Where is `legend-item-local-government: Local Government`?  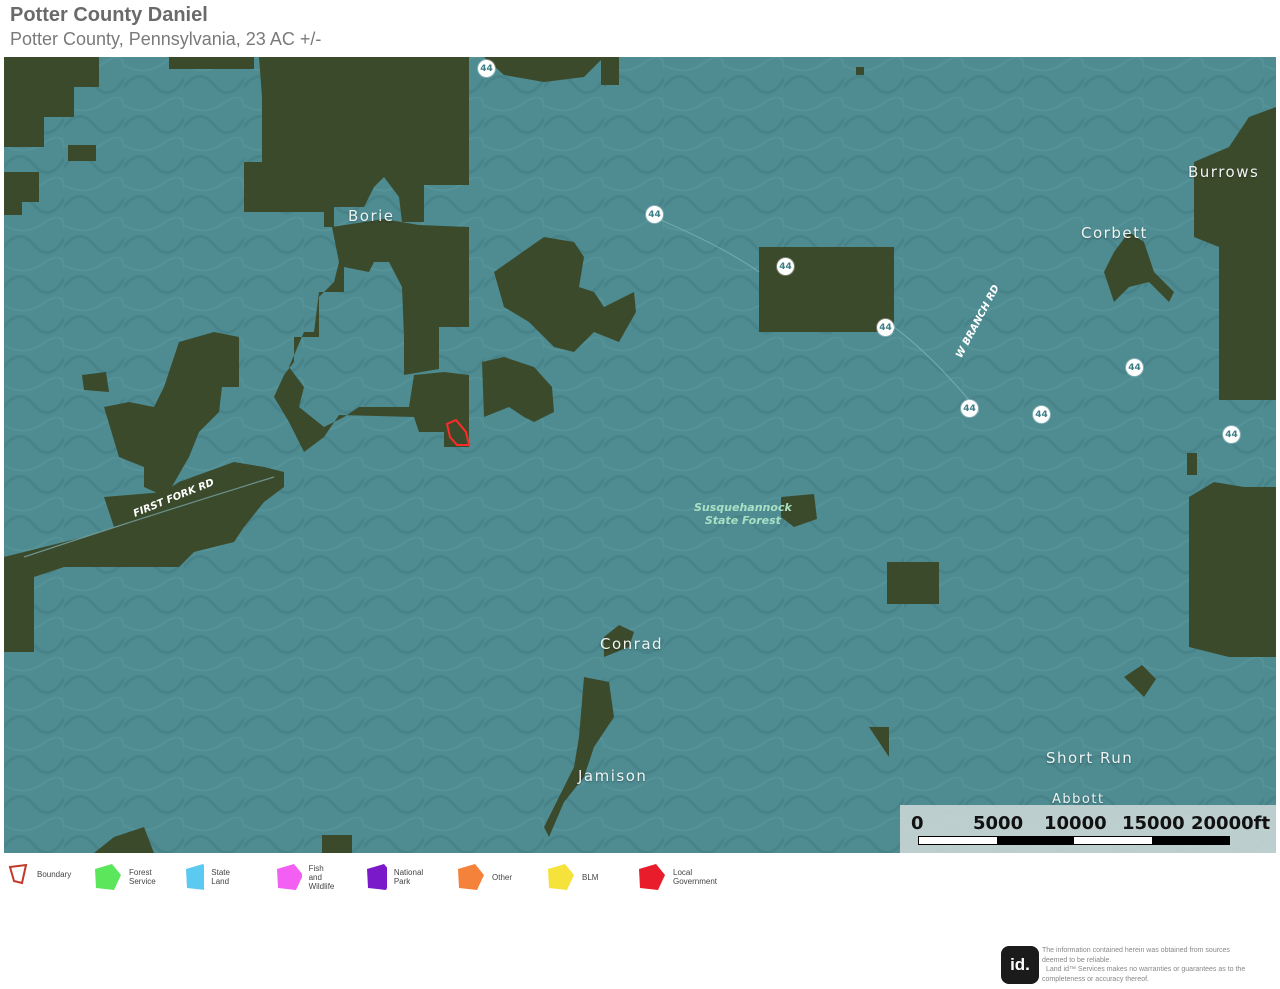 legend-item-local-government: Local Government is located at coordinates (676, 877).